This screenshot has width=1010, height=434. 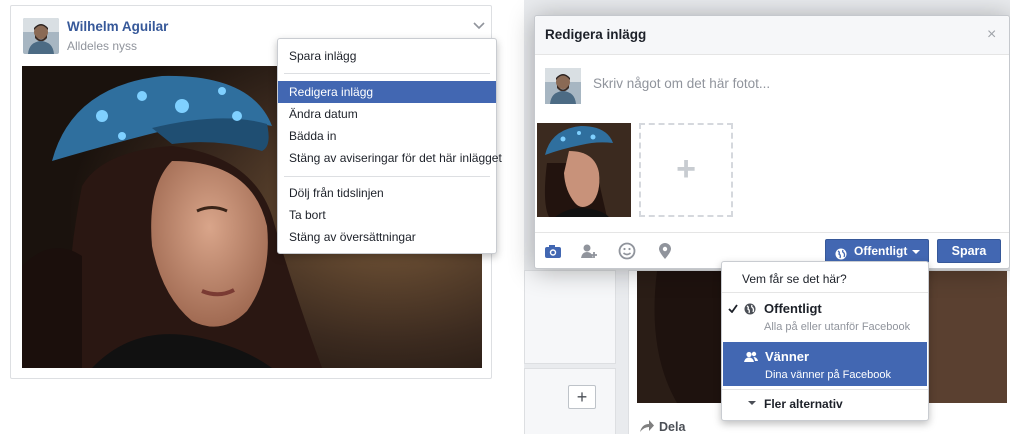 I want to click on audience-selector-button: Offentligt, so click(x=877, y=251).